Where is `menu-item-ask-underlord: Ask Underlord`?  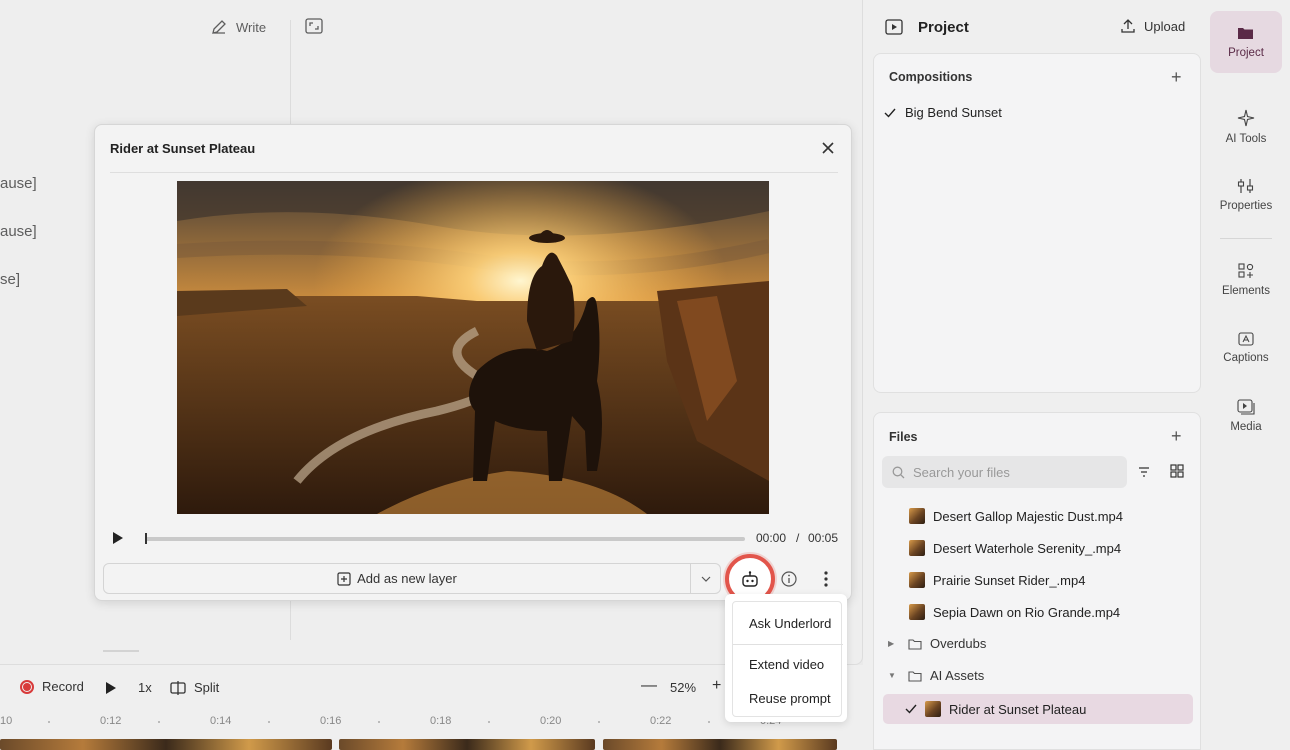
menu-item-ask-underlord: Ask Underlord is located at coordinates (790, 623).